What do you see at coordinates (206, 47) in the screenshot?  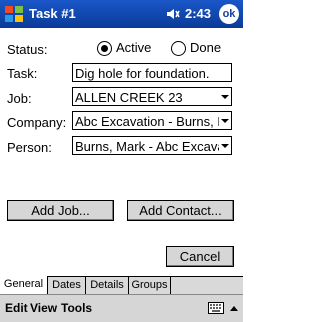 I see `status-done-label: Done` at bounding box center [206, 47].